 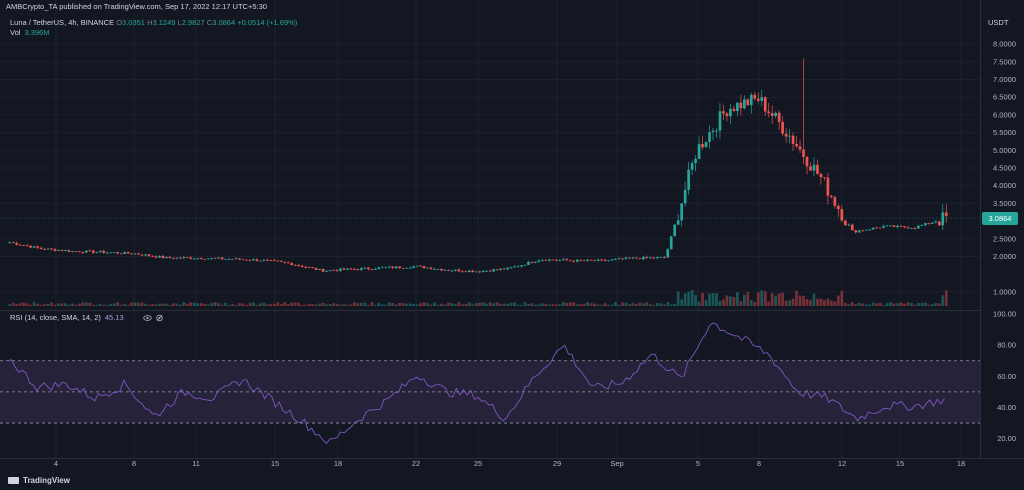 What do you see at coordinates (13, 481) in the screenshot?
I see `tradingview-logo-icon` at bounding box center [13, 481].